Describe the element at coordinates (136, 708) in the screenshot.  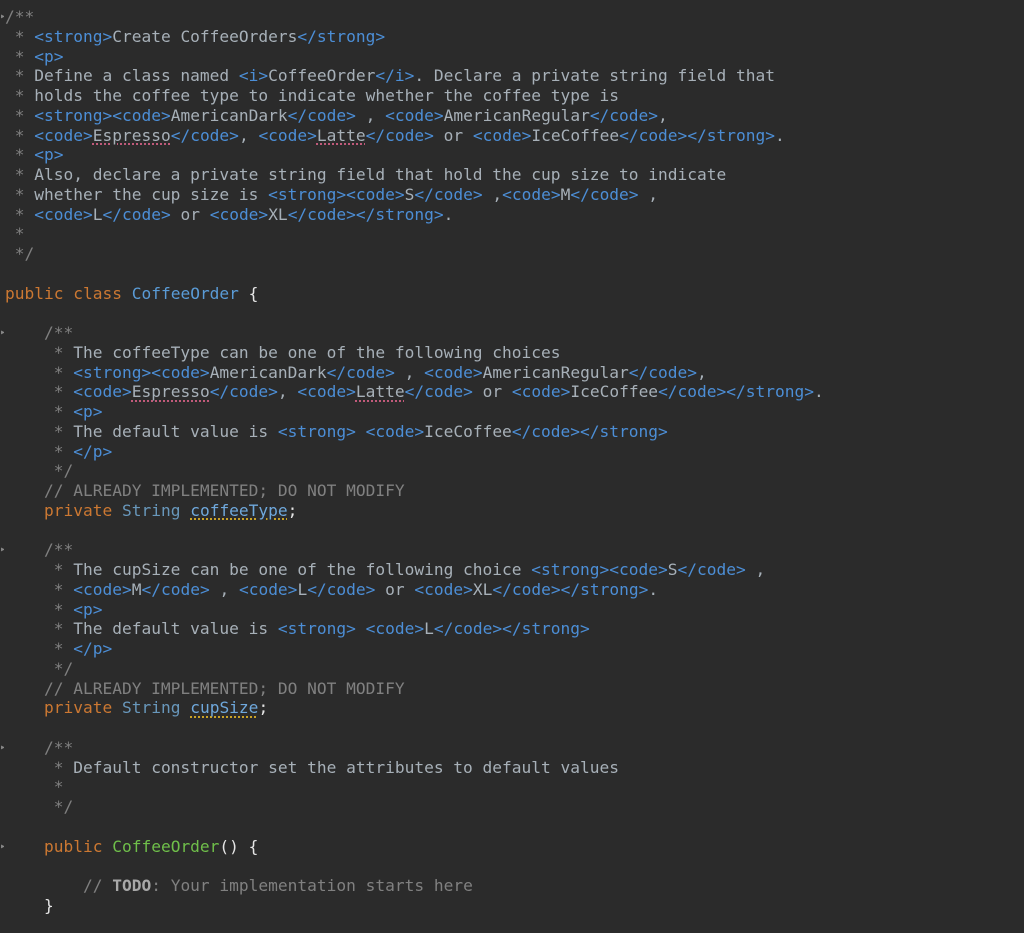
I see `code-line: private String cupSize;` at that location.